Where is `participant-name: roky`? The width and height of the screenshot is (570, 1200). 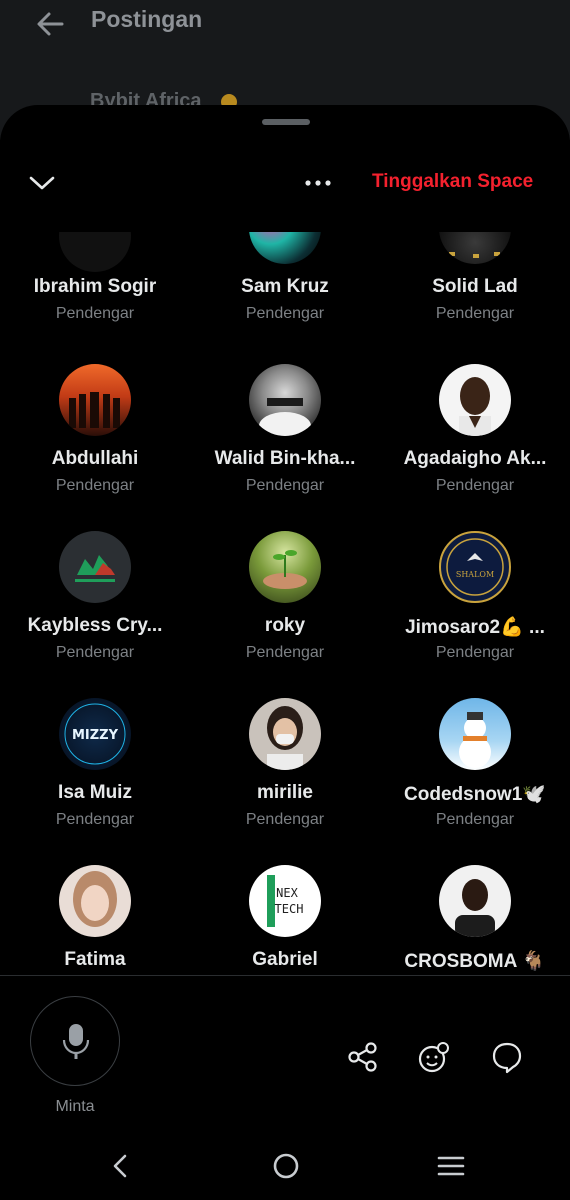 participant-name: roky is located at coordinates (285, 625).